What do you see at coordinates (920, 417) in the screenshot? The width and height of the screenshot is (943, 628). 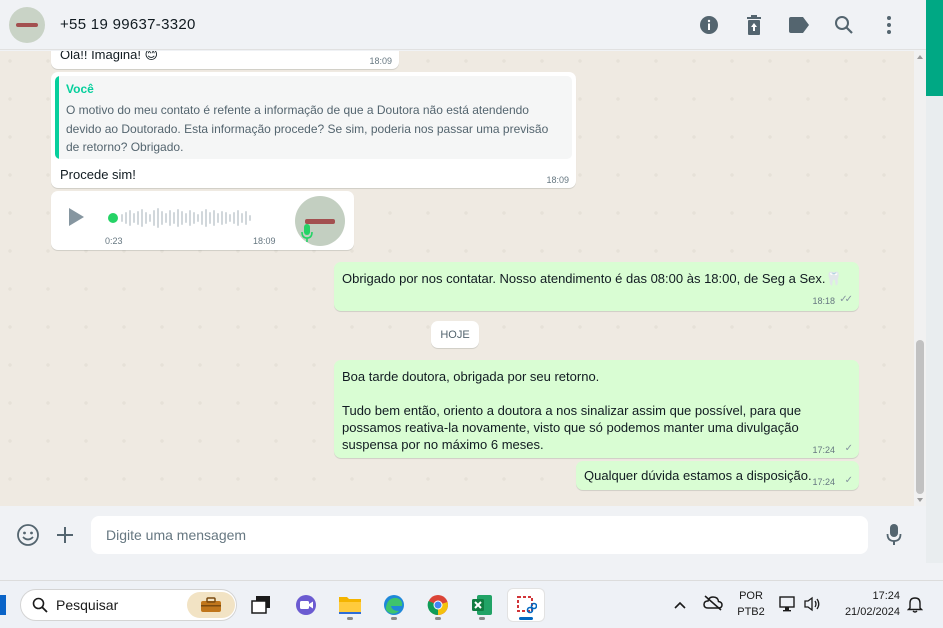 I see `scrollbar-thumb` at bounding box center [920, 417].